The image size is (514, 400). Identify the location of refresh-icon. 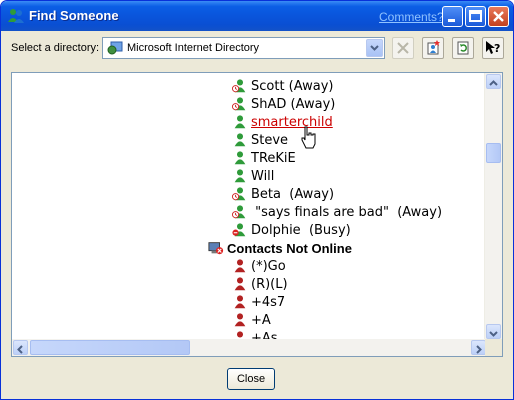
(463, 48).